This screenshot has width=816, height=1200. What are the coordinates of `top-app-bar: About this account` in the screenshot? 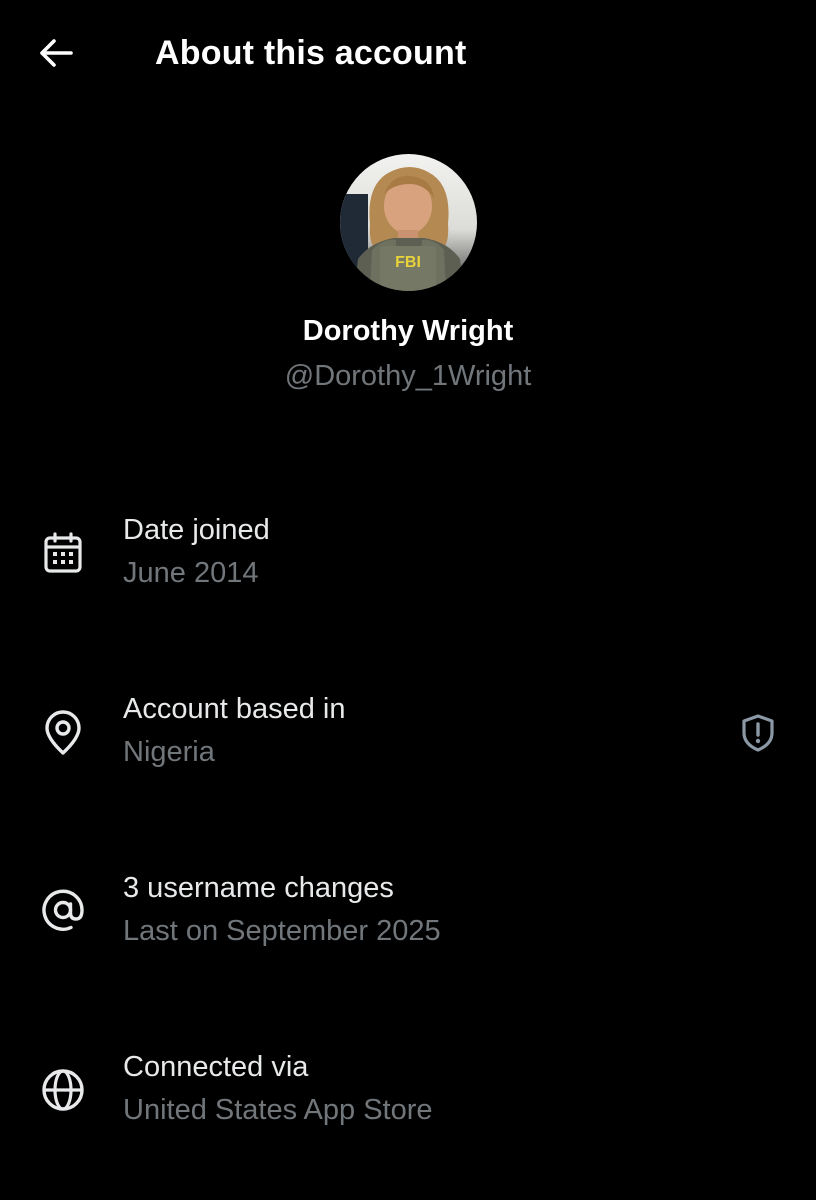 It's located at (408, 53).